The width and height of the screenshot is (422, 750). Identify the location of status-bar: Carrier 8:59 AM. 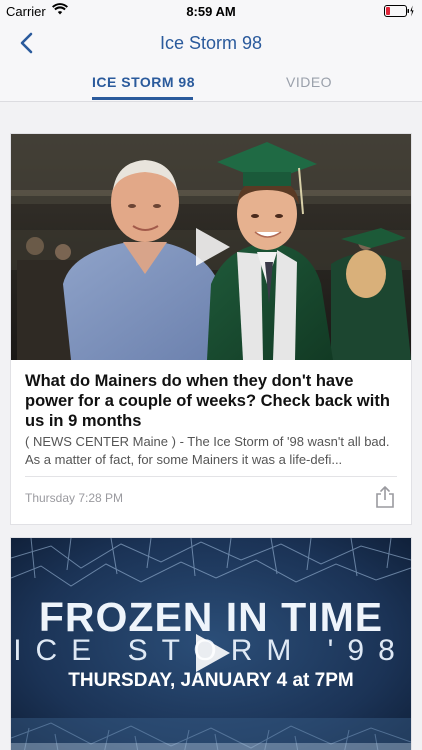
(211, 11).